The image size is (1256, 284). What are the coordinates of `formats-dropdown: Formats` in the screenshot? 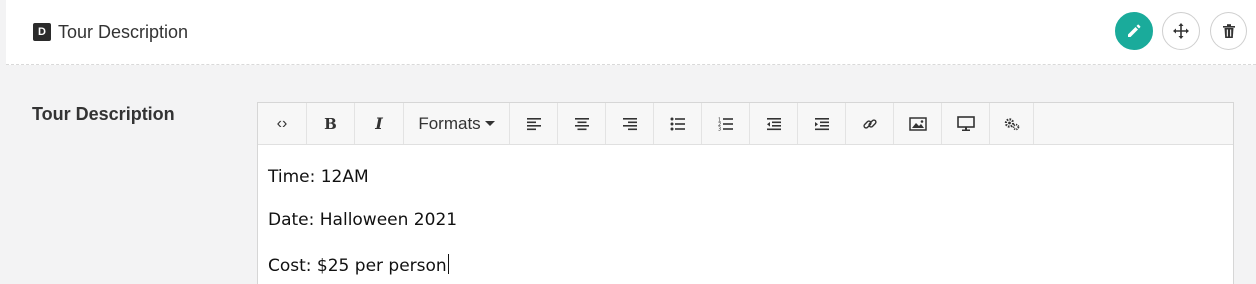 It's located at (457, 123).